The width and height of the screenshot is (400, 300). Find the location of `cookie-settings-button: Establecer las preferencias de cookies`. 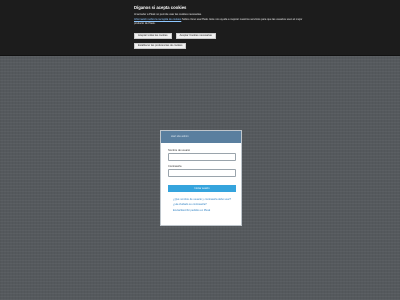

cookie-settings-button: Establecer las preferencias de cookies is located at coordinates (160, 46).